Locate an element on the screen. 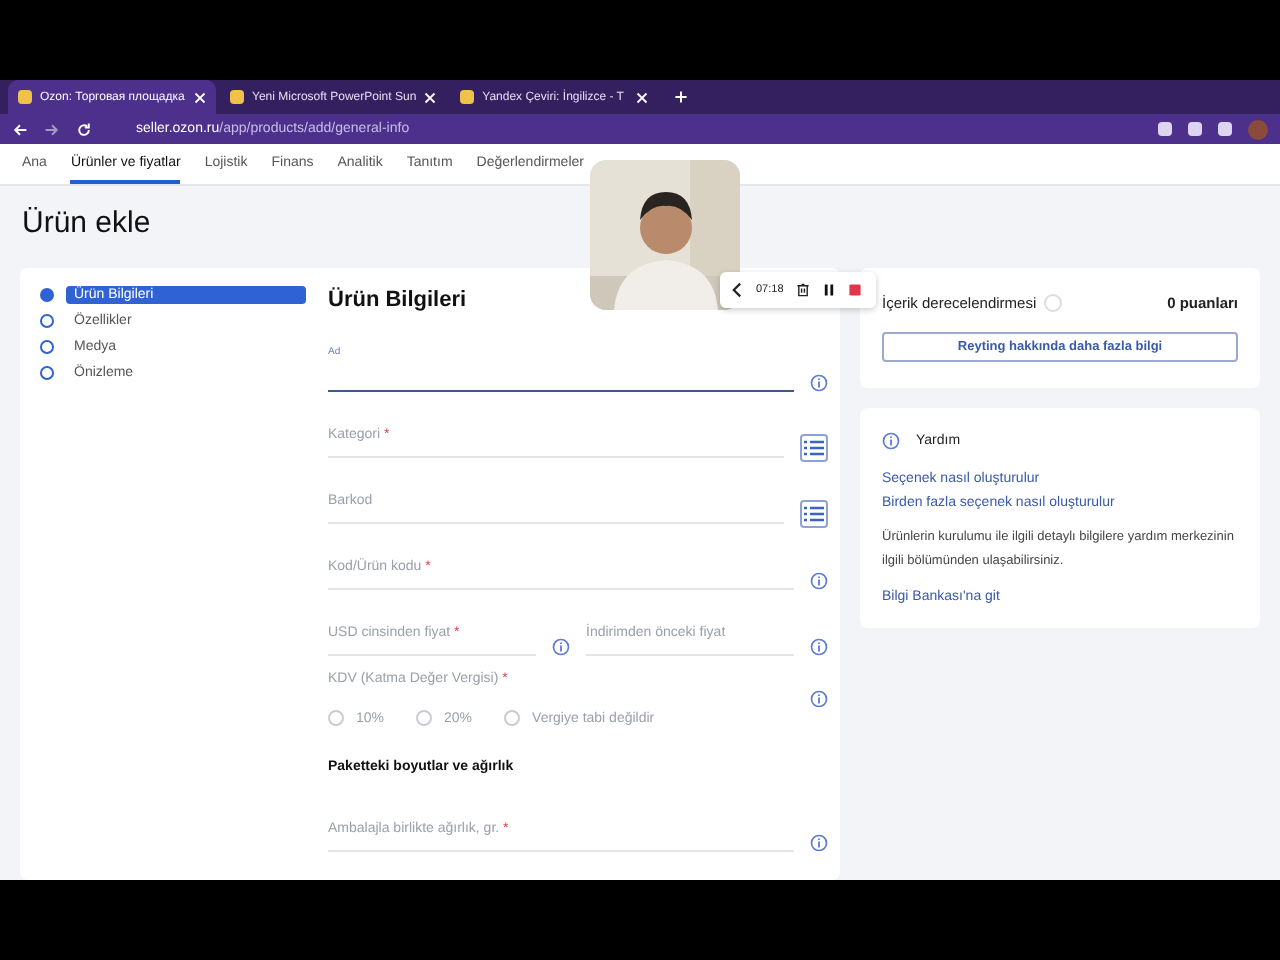 The image size is (1280, 960). page-title: Ürün ekle is located at coordinates (87, 223).